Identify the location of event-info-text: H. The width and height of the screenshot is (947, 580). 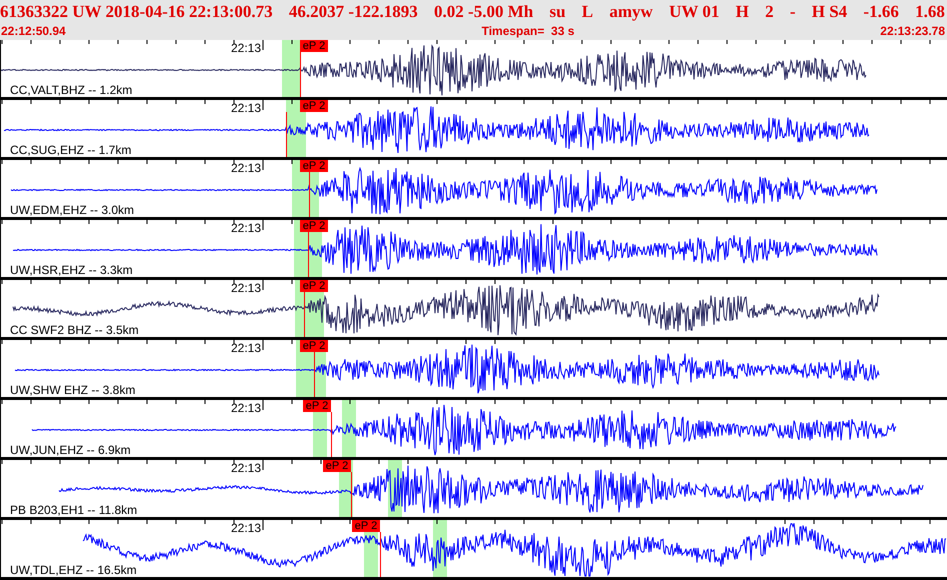
(742, 12).